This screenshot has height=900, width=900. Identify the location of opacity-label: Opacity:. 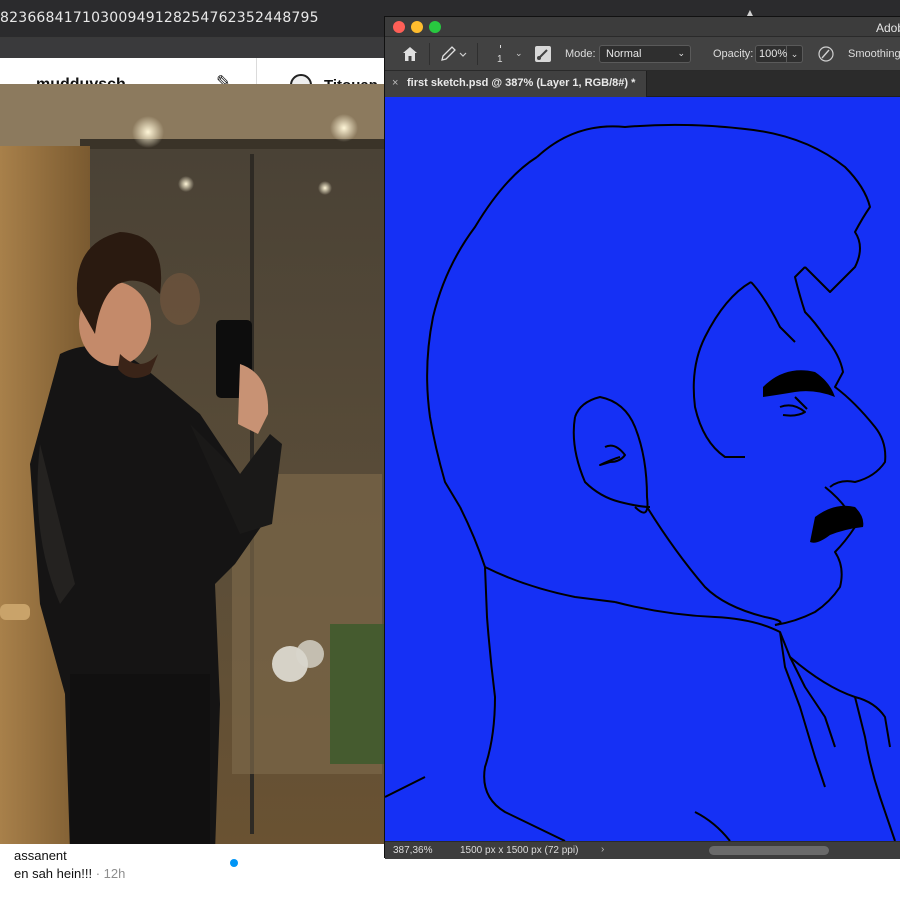
(733, 54).